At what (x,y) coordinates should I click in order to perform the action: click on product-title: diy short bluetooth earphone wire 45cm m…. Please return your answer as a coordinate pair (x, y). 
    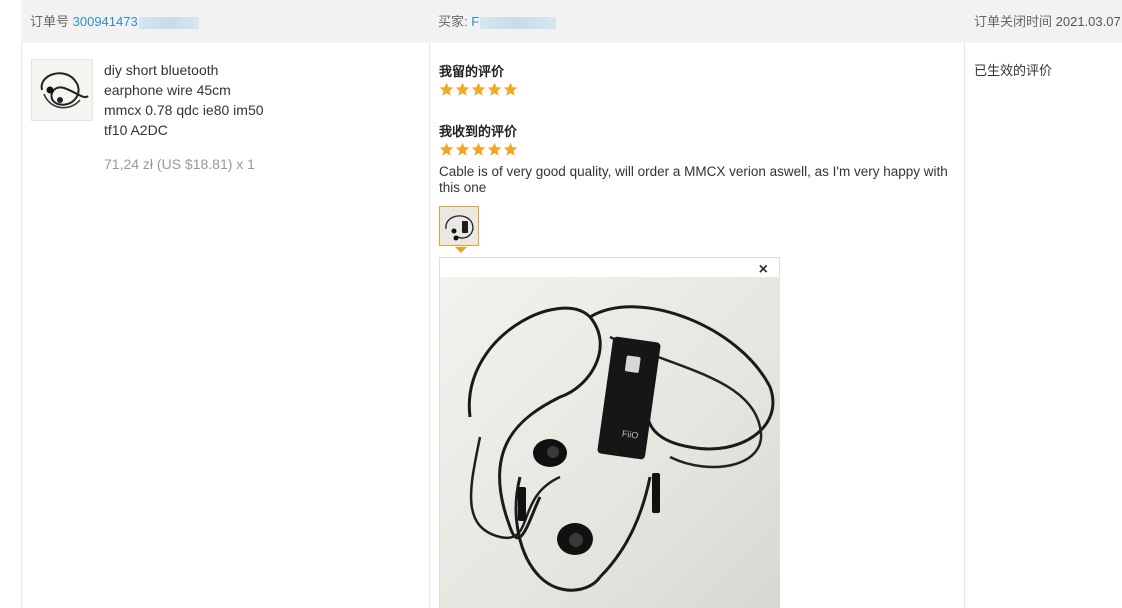
    Looking at the image, I should click on (199, 100).